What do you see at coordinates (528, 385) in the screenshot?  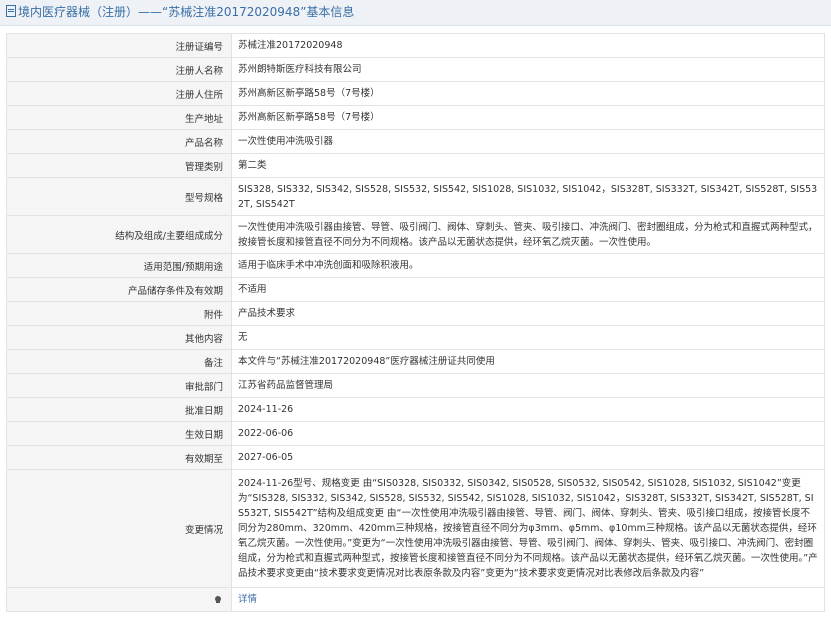 I see `field-value: 江苏省药品监督管理局` at bounding box center [528, 385].